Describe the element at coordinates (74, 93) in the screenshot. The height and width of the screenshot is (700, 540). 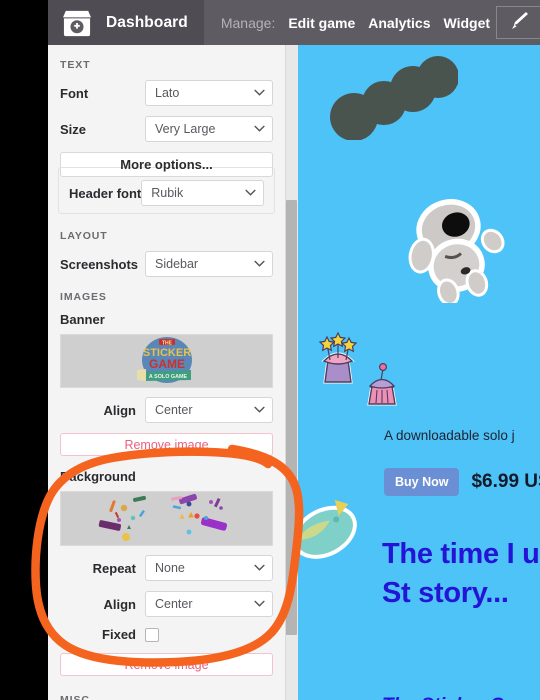
I see `font-row-label: Font` at that location.